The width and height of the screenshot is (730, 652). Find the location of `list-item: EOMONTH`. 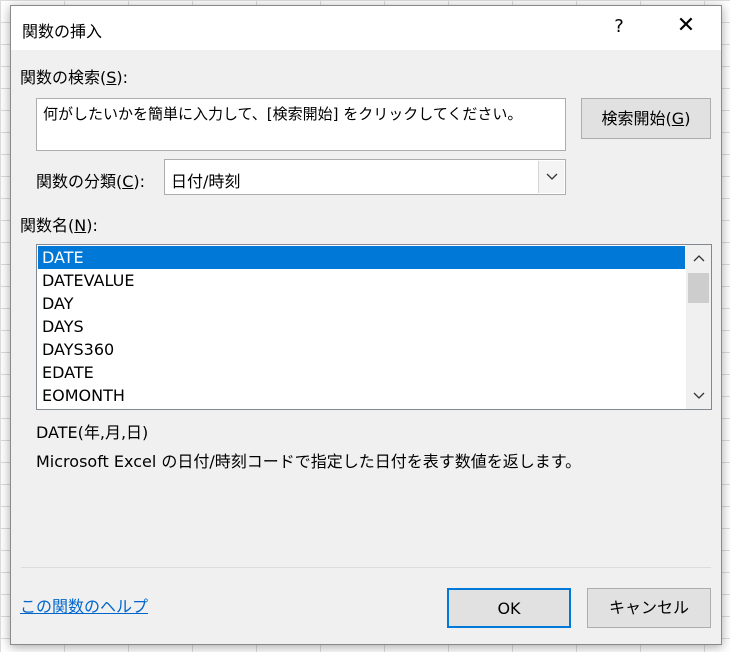

list-item: EOMONTH is located at coordinates (361, 395).